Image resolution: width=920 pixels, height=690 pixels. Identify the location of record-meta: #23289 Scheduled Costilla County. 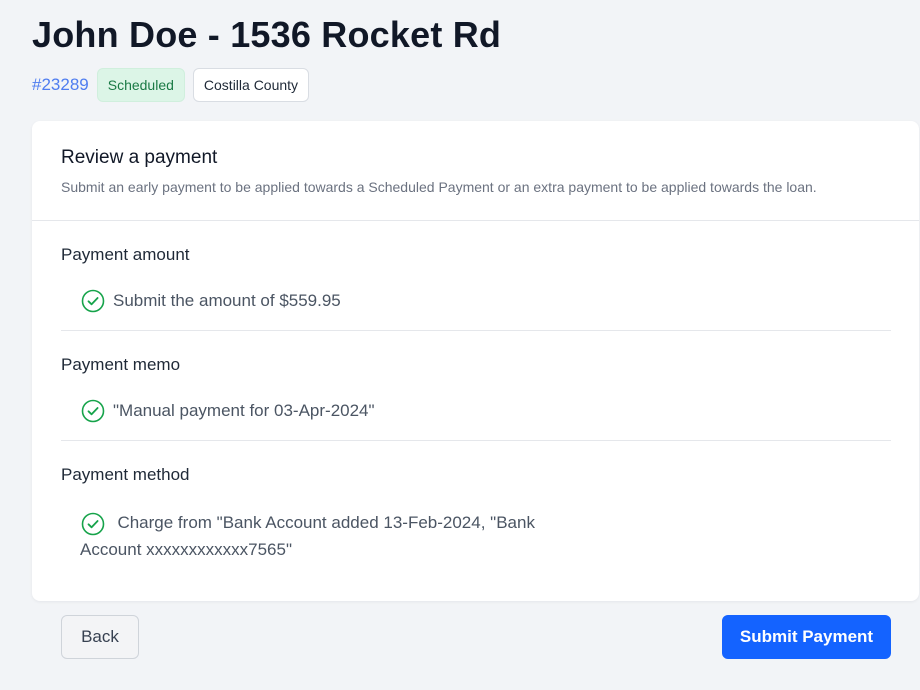
(171, 85).